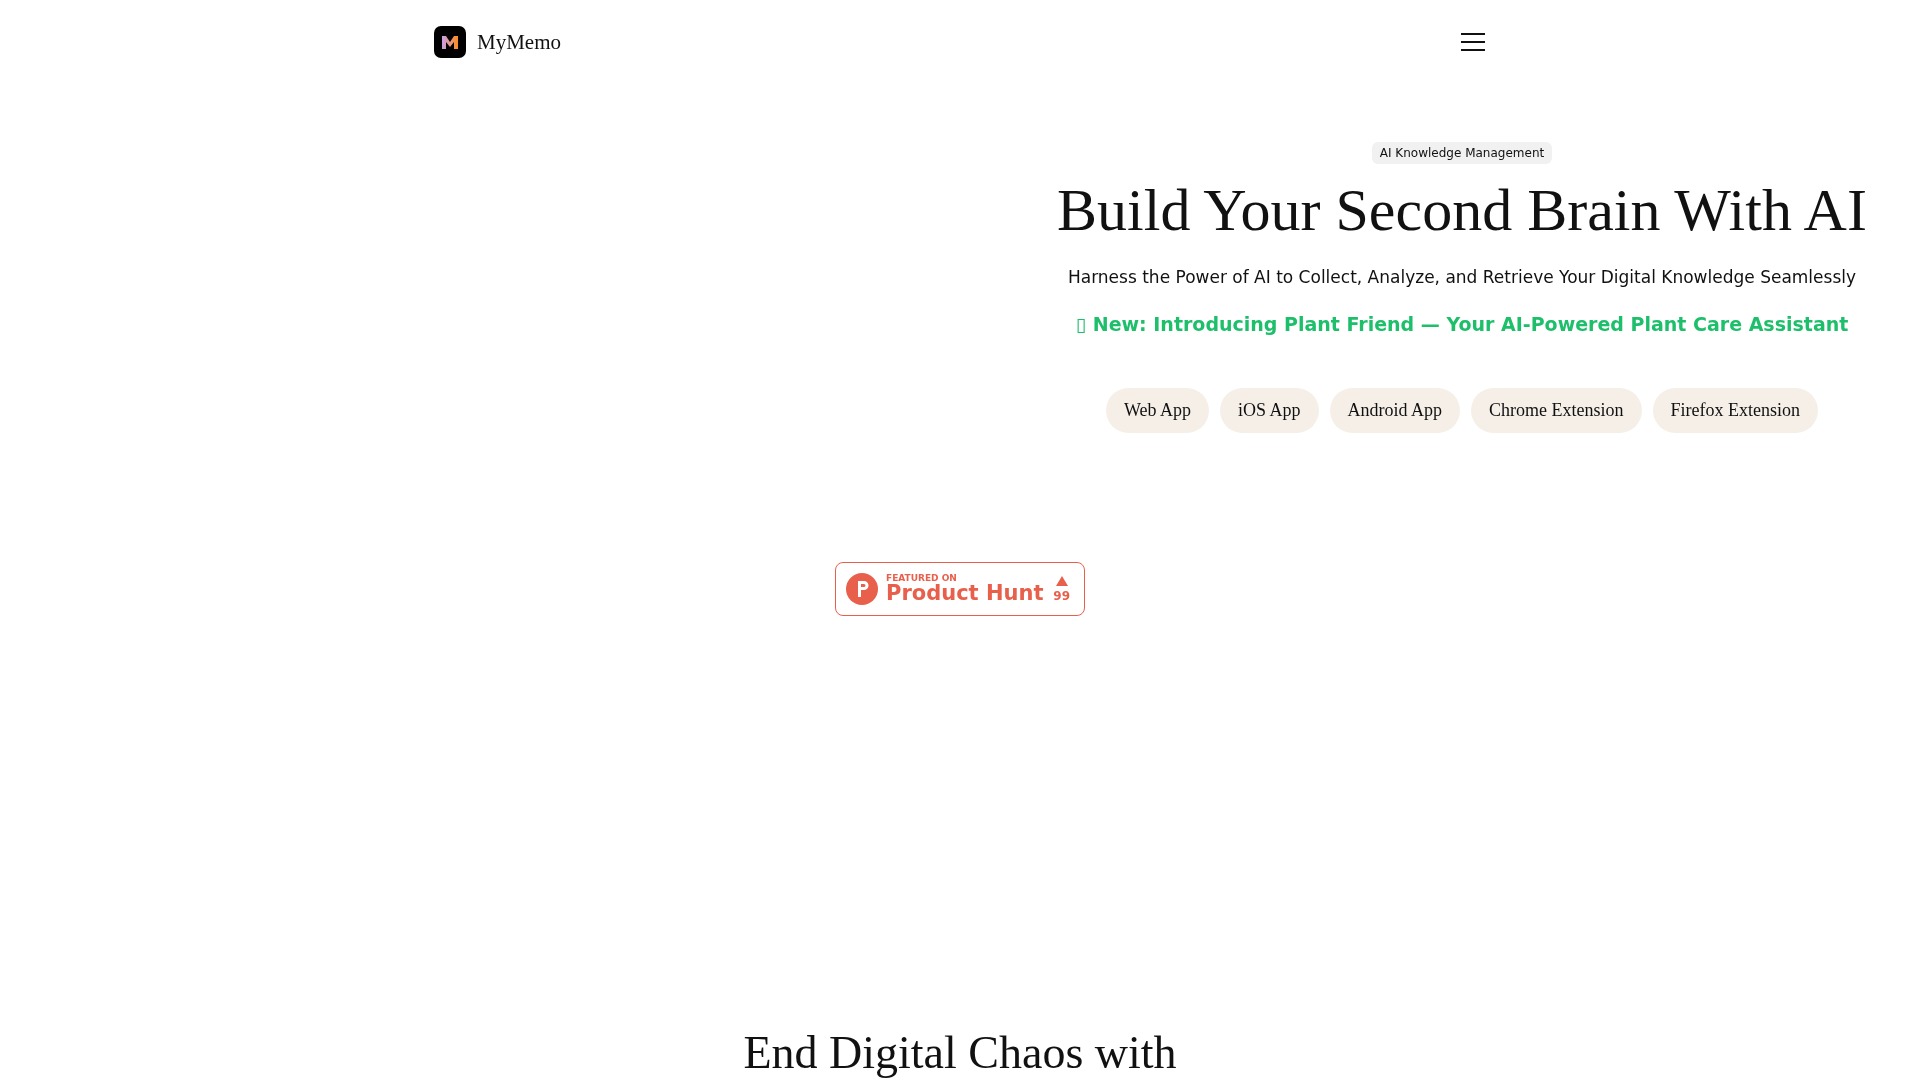  I want to click on platform-button: Android App, so click(1395, 410).